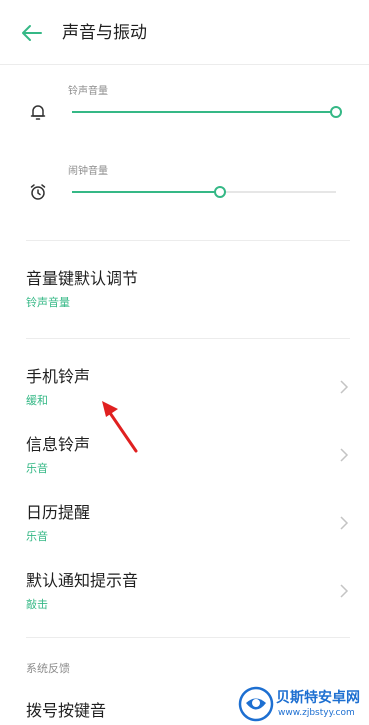 This screenshot has width=369, height=725. Describe the element at coordinates (48, 302) in the screenshot. I see `volume-keys-value: 铃声音量` at that location.